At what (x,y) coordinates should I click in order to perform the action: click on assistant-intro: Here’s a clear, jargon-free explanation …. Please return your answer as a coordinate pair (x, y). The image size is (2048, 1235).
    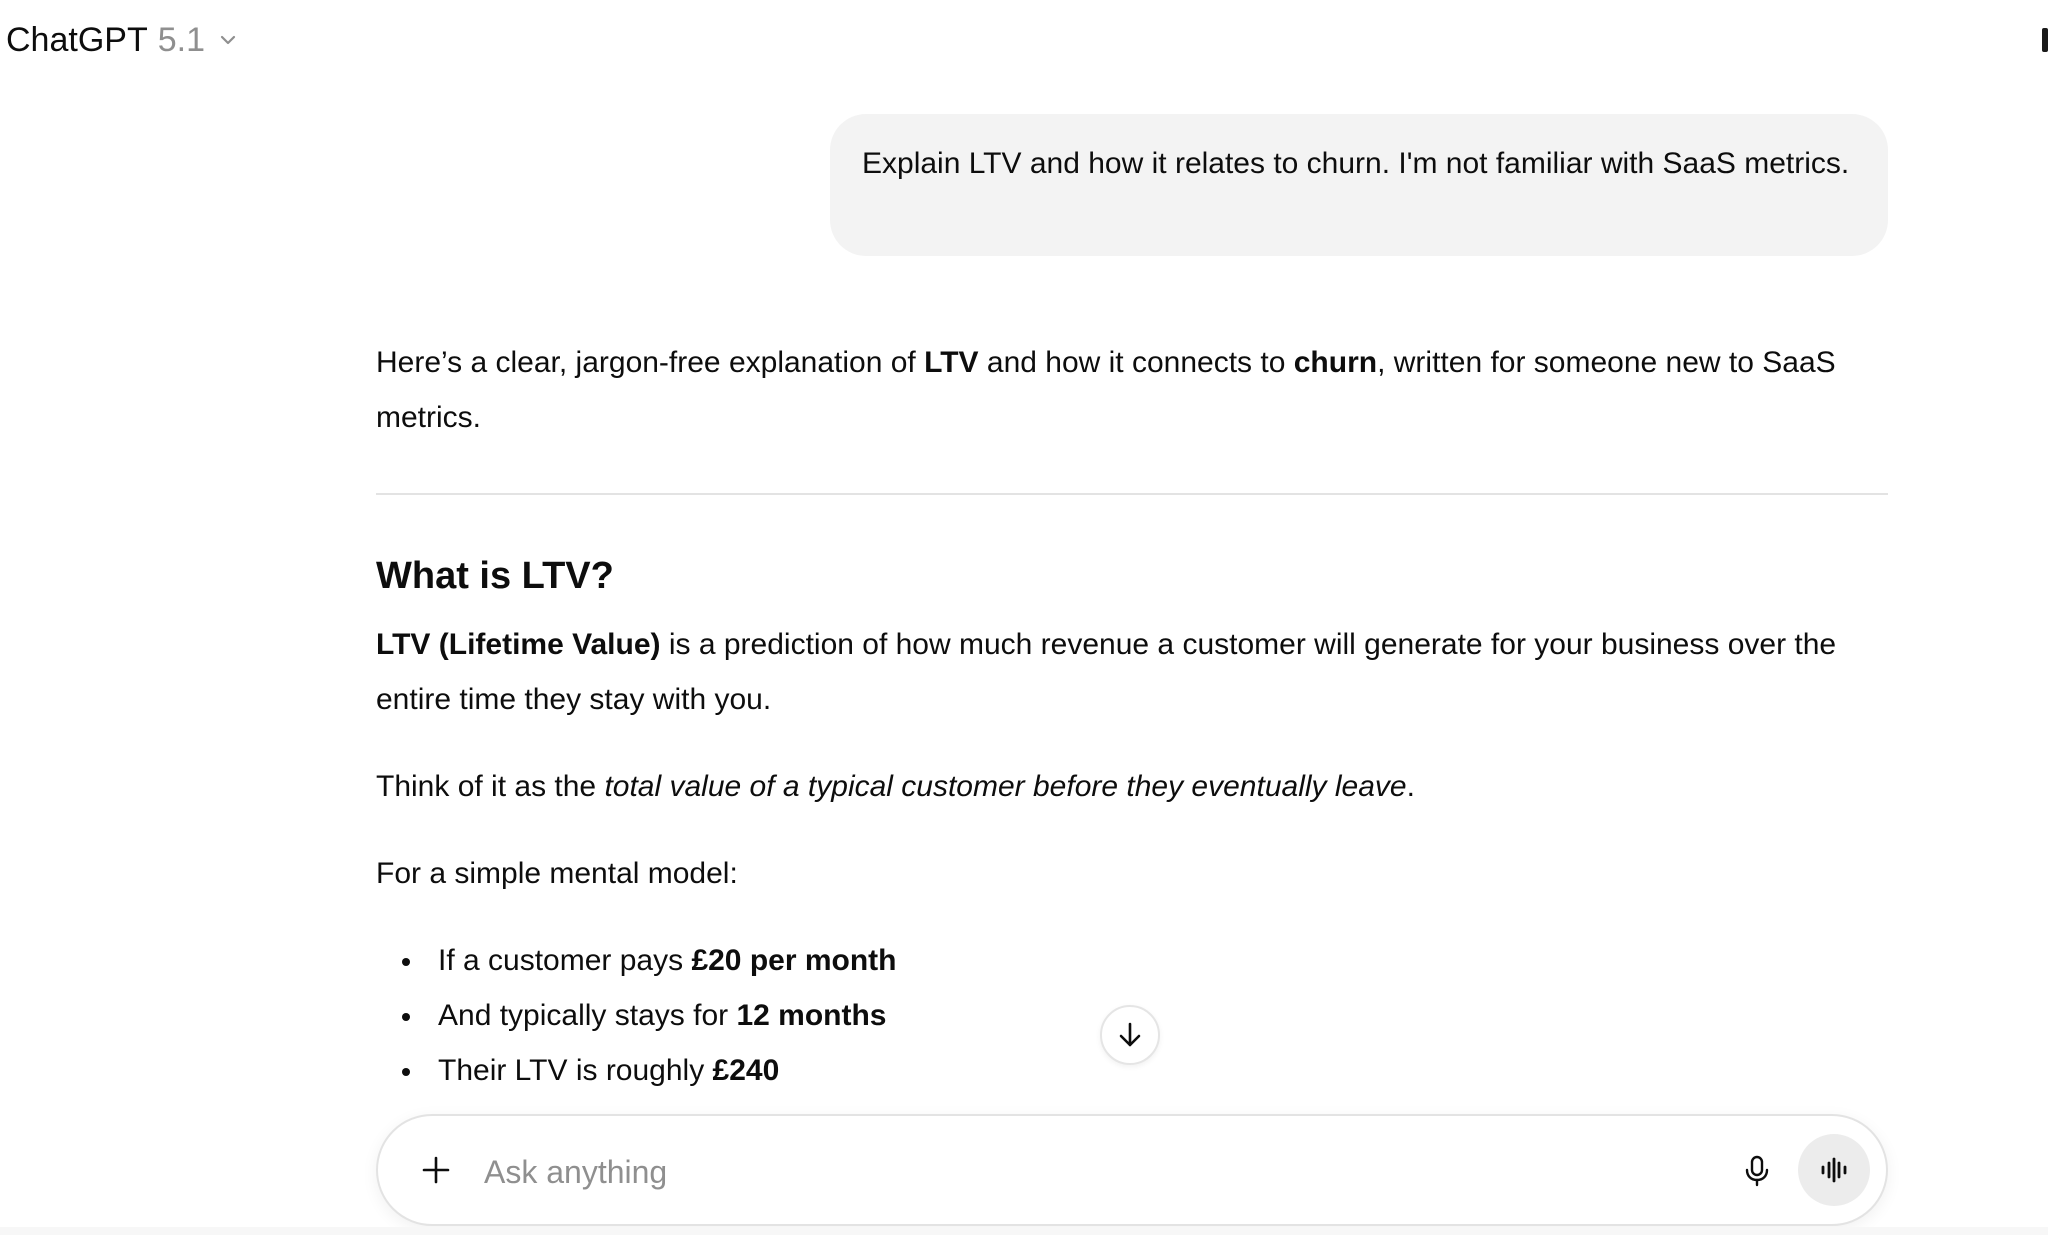
    Looking at the image, I should click on (1132, 390).